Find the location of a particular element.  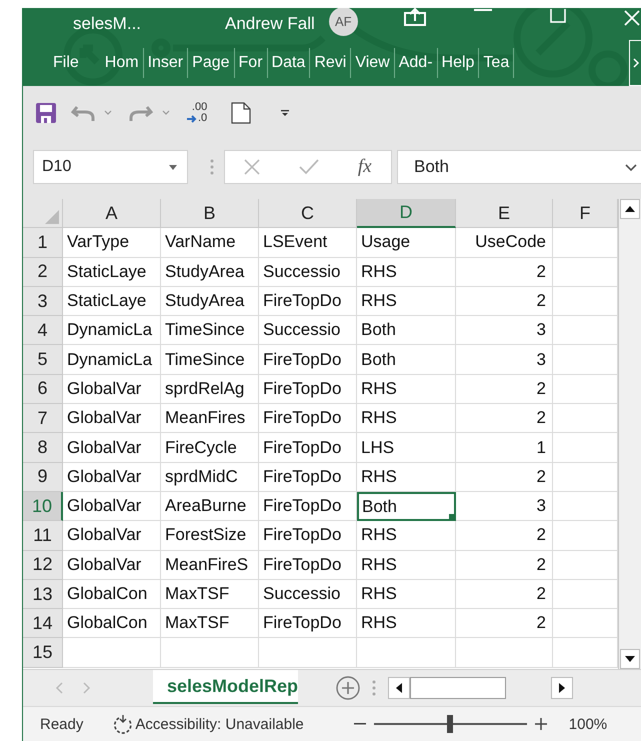

scroll-down-icon is located at coordinates (630, 659).